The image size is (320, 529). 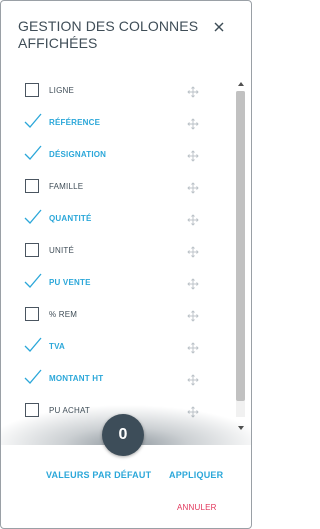 What do you see at coordinates (78, 154) in the screenshot?
I see `column-label: DÉSIGNATION` at bounding box center [78, 154].